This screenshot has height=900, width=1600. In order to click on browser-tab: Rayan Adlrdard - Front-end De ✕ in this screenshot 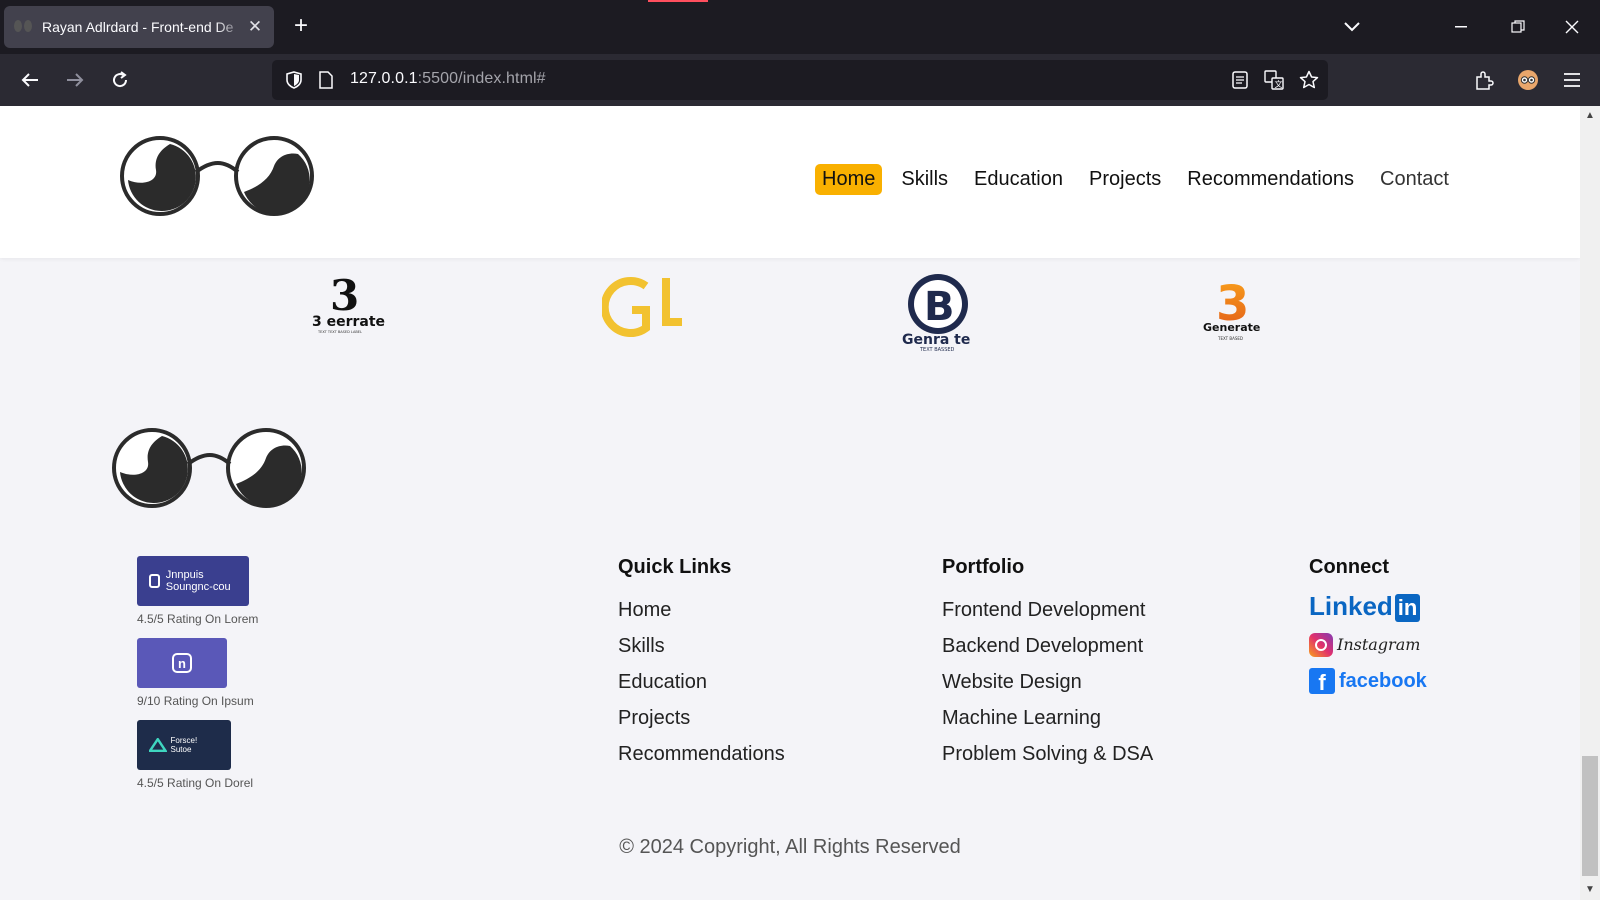, I will do `click(139, 27)`.